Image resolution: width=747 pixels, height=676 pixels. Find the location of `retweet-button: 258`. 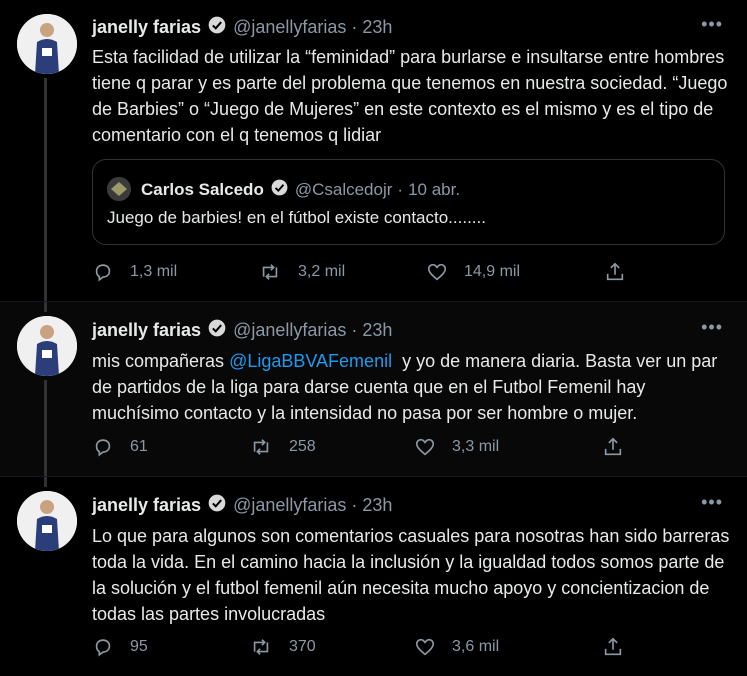

retweet-button: 258 is located at coordinates (282, 447).